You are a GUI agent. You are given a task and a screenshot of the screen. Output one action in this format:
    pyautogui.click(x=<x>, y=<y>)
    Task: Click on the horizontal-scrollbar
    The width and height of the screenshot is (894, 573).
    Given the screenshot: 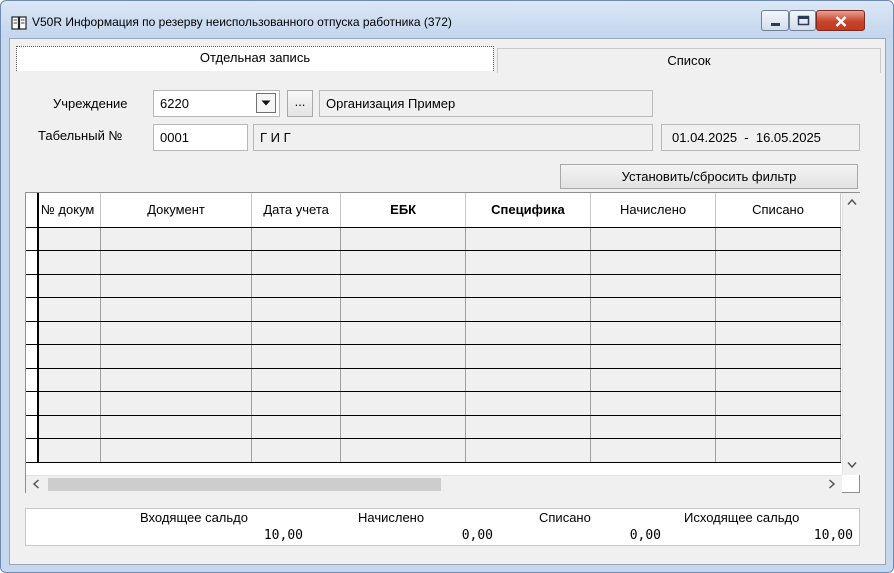 What is the action you would take?
    pyautogui.click(x=434, y=484)
    